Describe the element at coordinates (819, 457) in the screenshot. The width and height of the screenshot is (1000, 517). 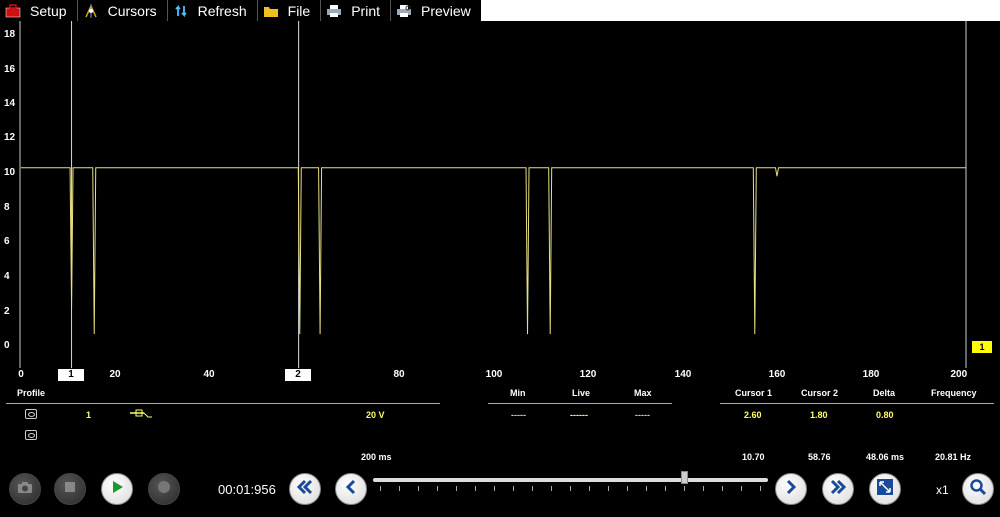
I see `cursor2-time: 58.76` at that location.